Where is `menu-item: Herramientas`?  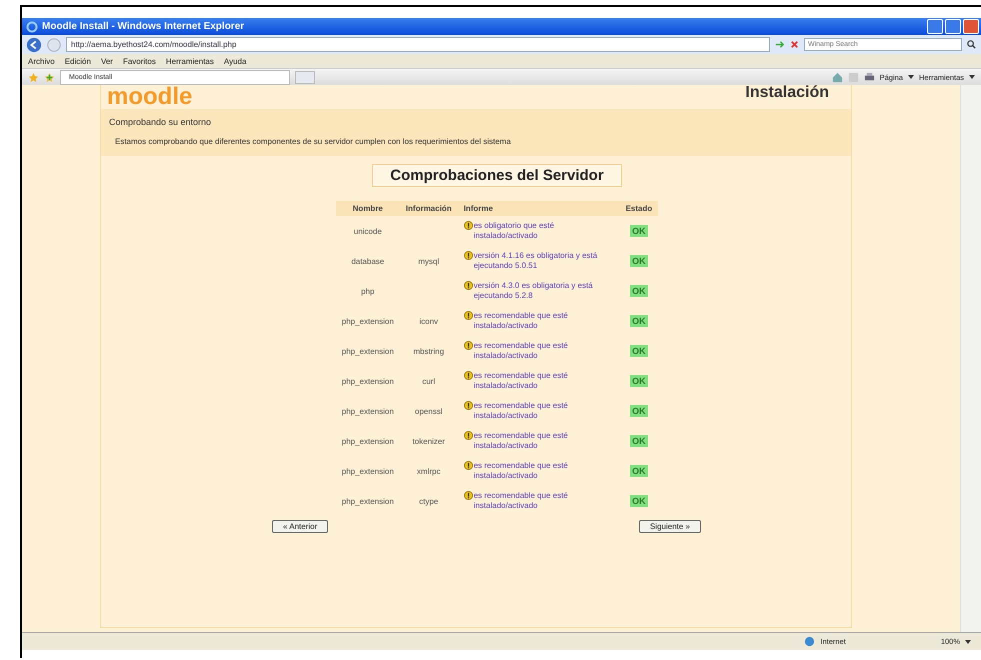 menu-item: Herramientas is located at coordinates (190, 61).